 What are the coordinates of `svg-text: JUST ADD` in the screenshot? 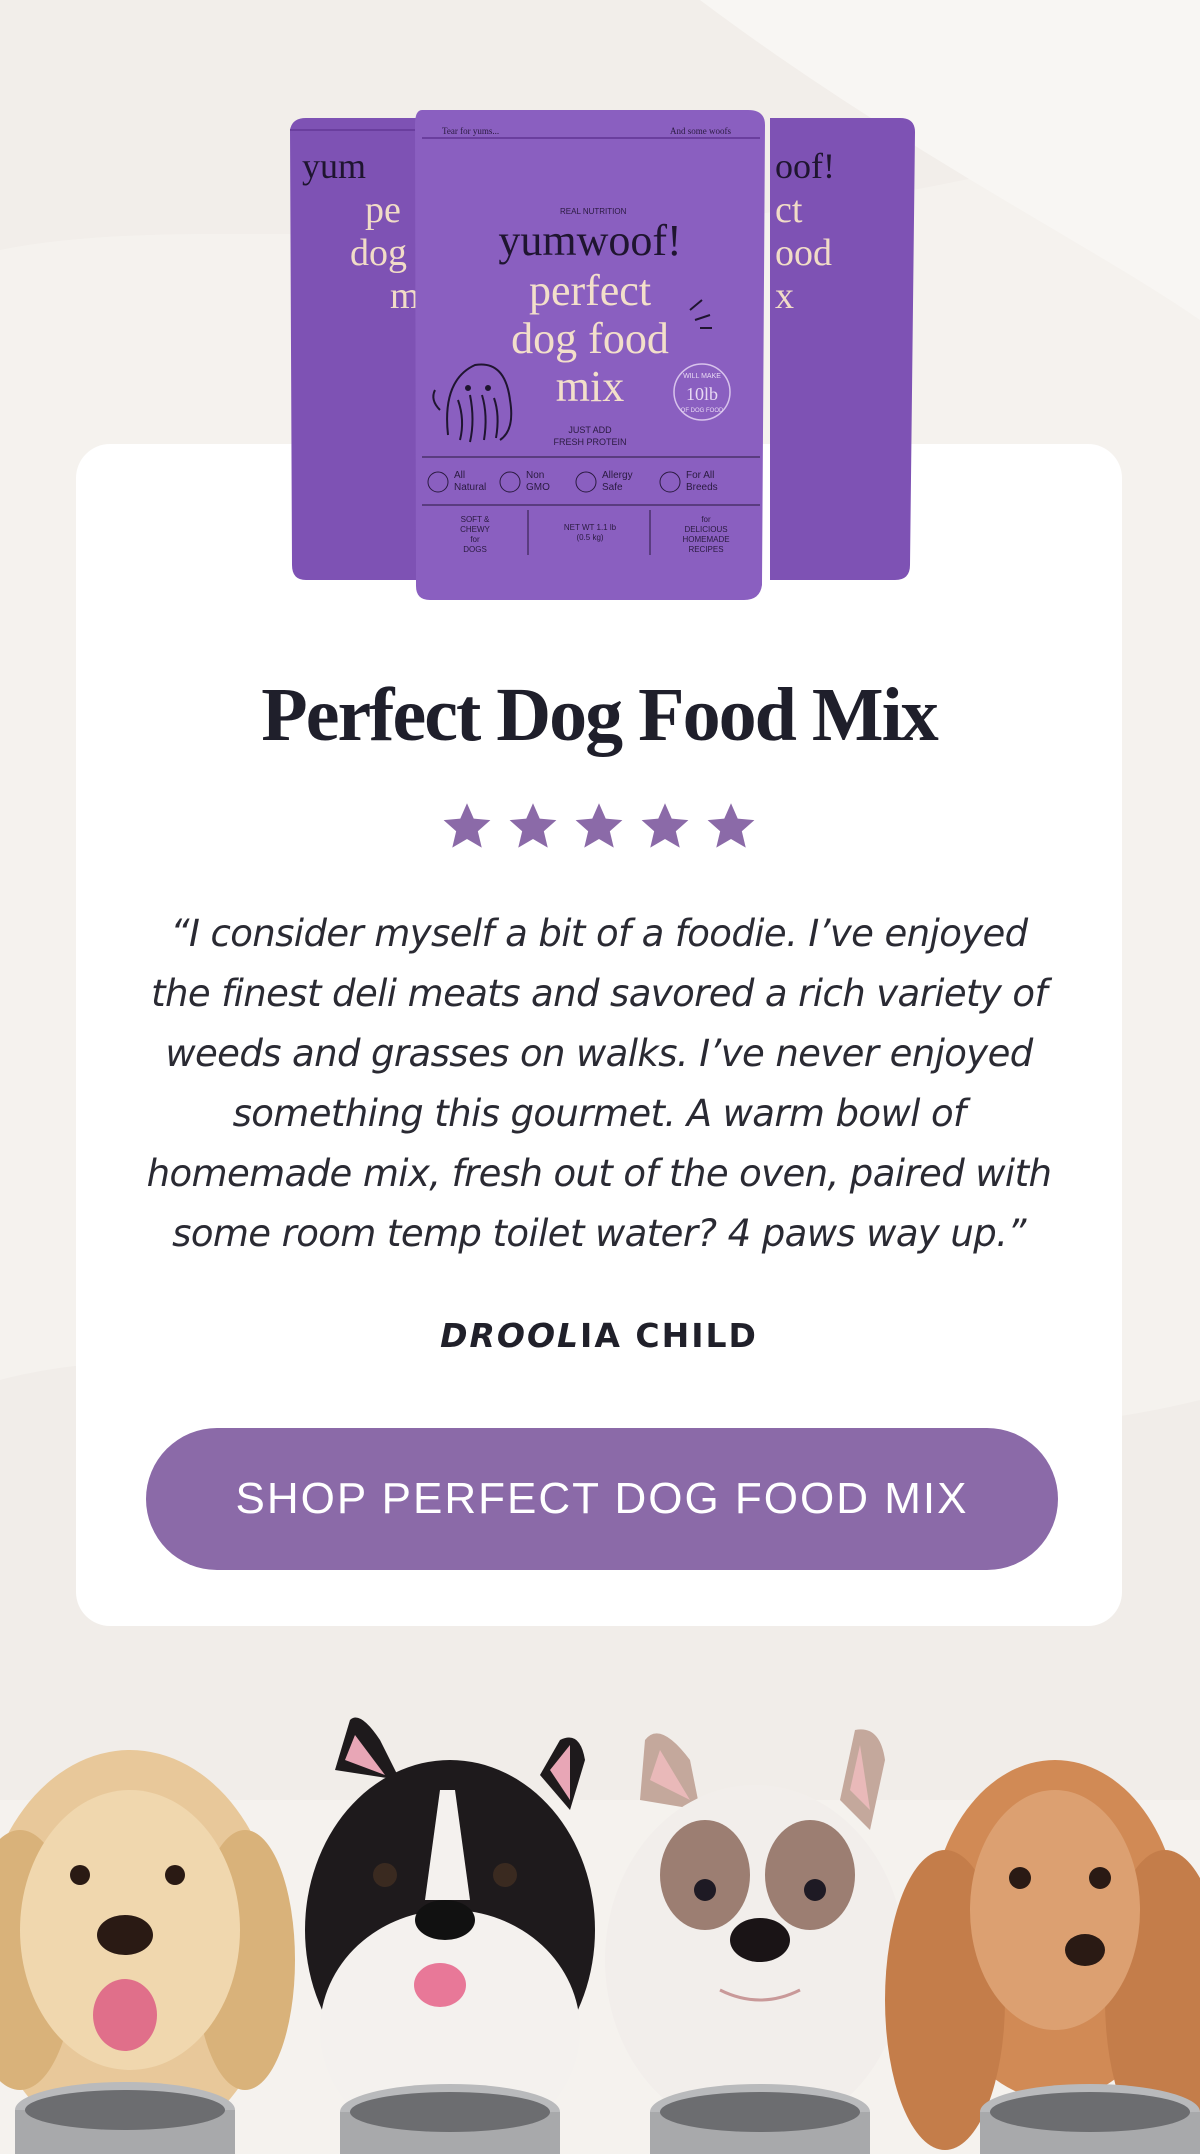 It's located at (590, 430).